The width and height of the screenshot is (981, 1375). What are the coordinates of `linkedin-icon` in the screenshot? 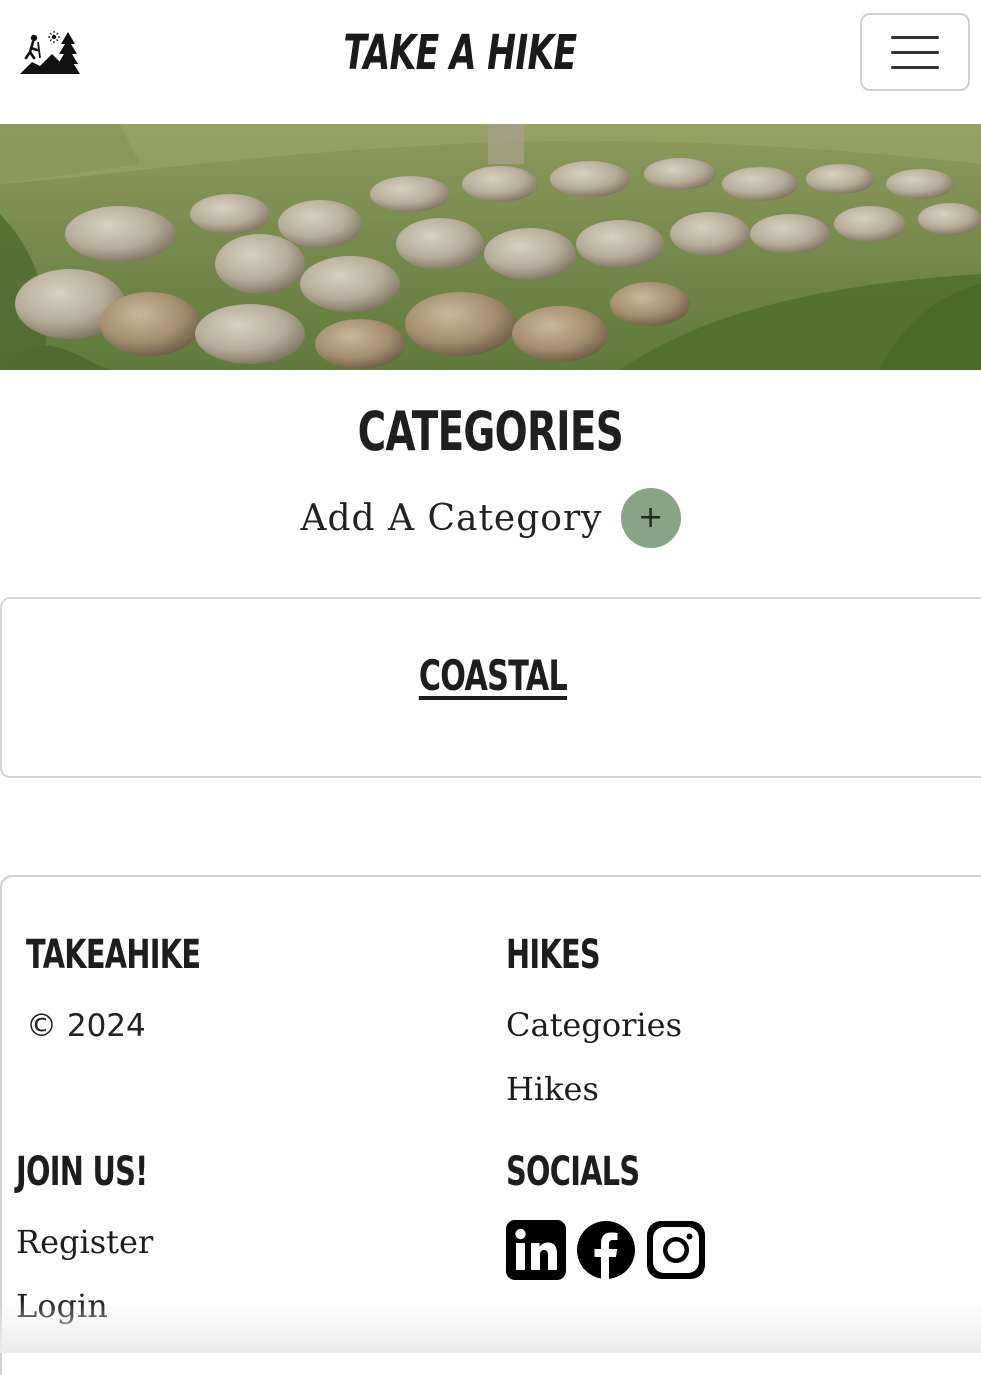 It's located at (536, 1250).